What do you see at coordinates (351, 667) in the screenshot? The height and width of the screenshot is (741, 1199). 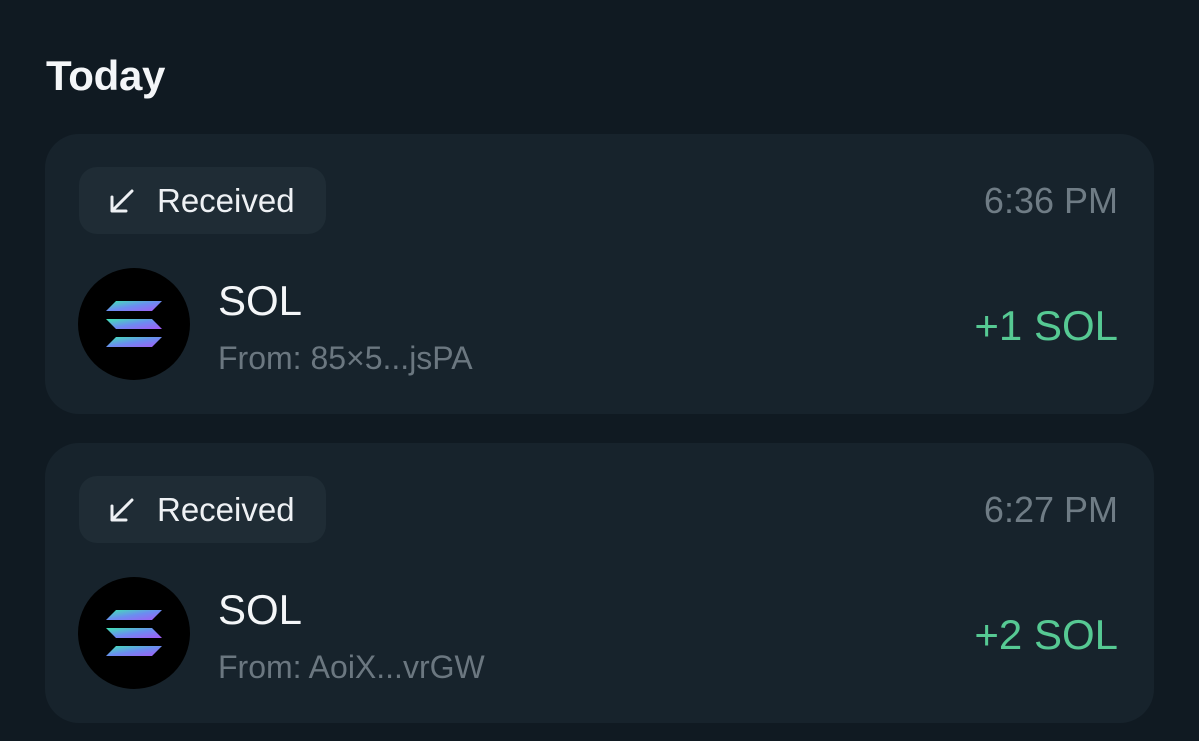 I see `sender-address: From: AoiX...vrGW` at bounding box center [351, 667].